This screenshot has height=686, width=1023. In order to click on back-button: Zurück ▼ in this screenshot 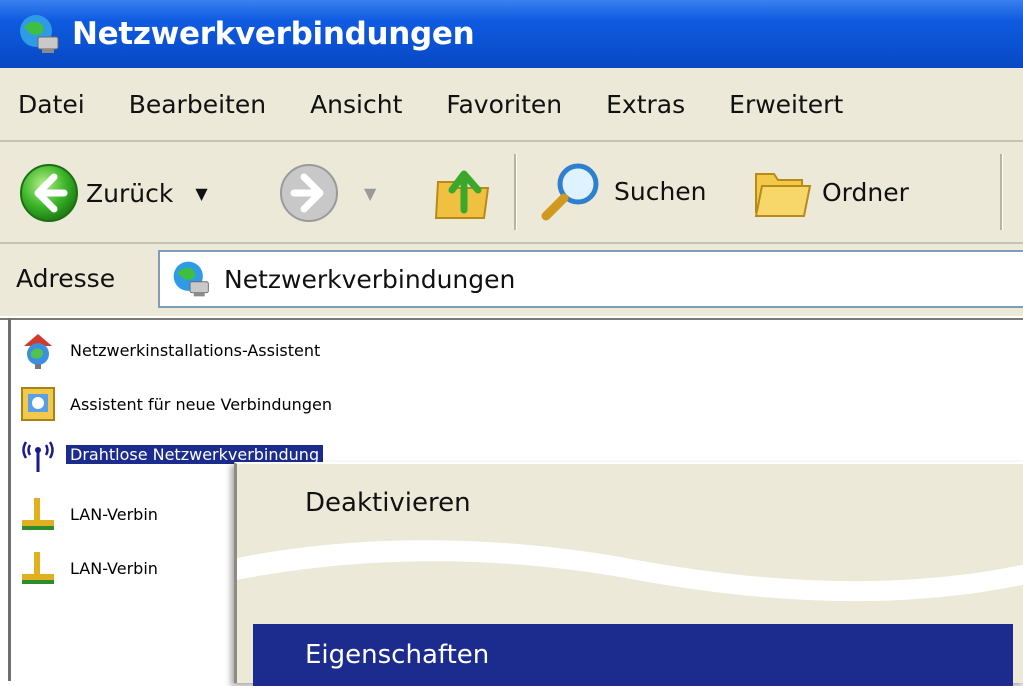, I will do `click(113, 193)`.